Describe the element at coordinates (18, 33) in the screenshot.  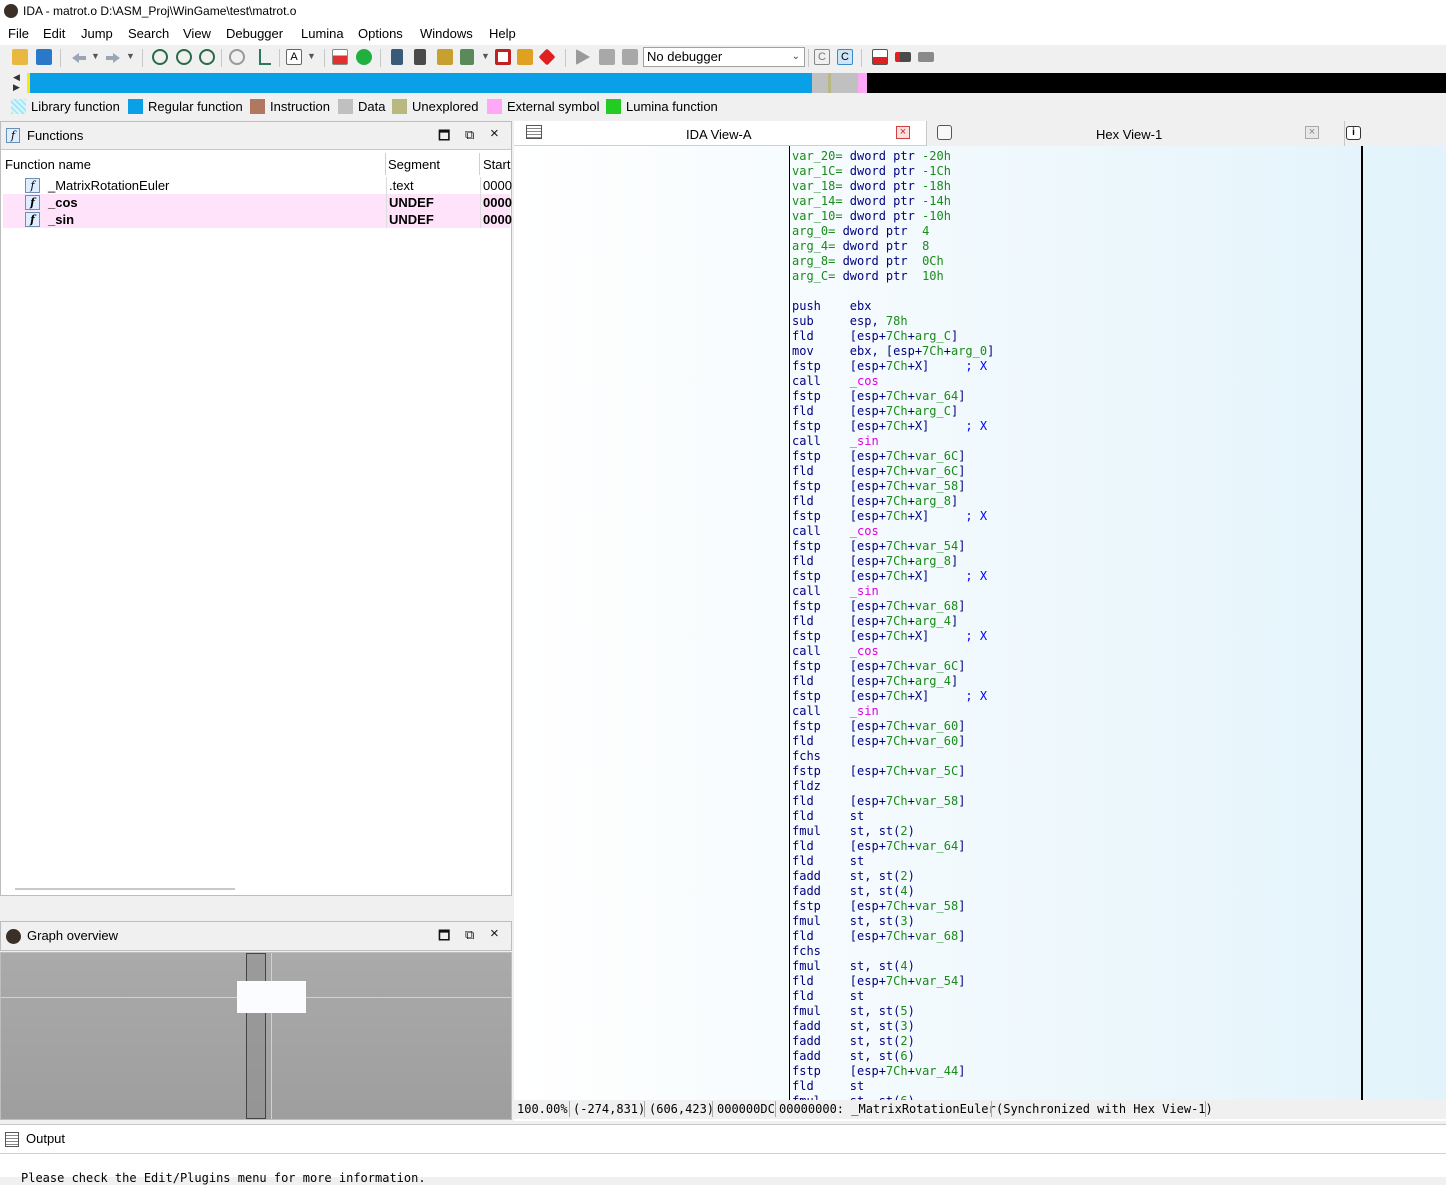
I see `menu-file: File` at that location.